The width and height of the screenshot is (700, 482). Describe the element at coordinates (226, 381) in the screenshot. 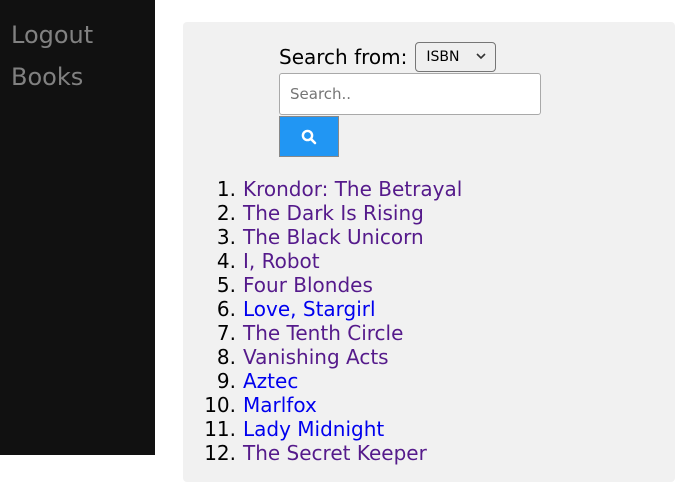

I see `list-item-number: 9.` at that location.